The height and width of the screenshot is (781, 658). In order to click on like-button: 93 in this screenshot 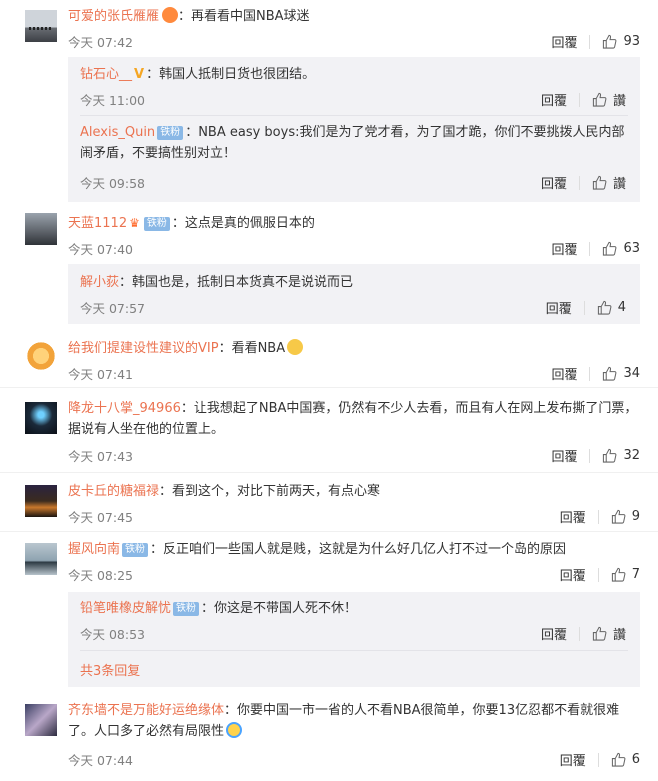, I will do `click(621, 41)`.